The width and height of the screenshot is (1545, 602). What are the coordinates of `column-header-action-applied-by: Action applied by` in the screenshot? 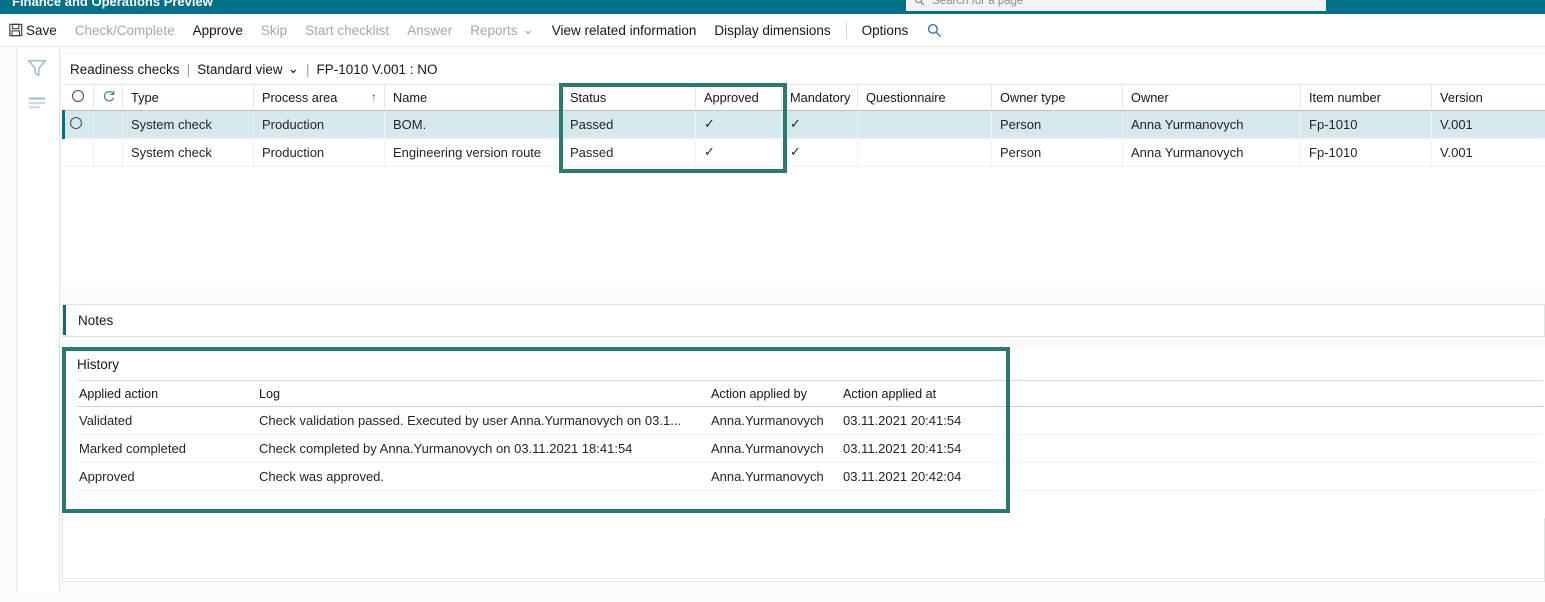 It's located at (775, 393).